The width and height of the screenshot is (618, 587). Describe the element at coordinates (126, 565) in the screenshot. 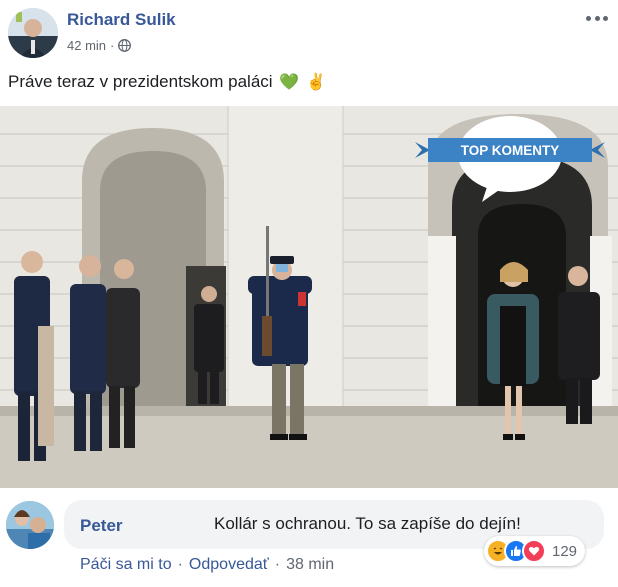

I see `like-comment-link: Páči sa mi to` at that location.